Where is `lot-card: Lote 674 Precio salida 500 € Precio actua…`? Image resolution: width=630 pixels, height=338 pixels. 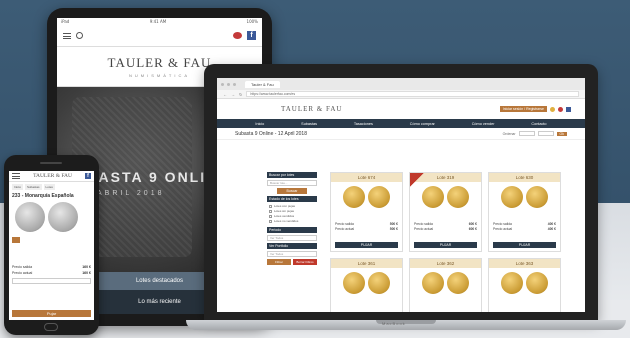 lot-card: Lote 674 Precio salida 500 € Precio actua… is located at coordinates (366, 212).